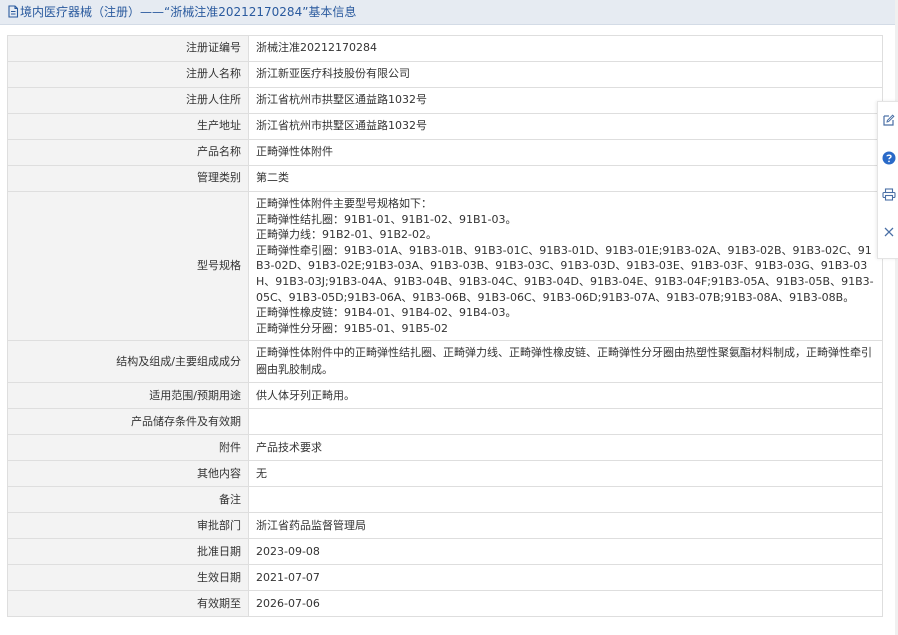 The image size is (898, 635). What do you see at coordinates (128, 266) in the screenshot?
I see `row-label: 型号规格` at bounding box center [128, 266].